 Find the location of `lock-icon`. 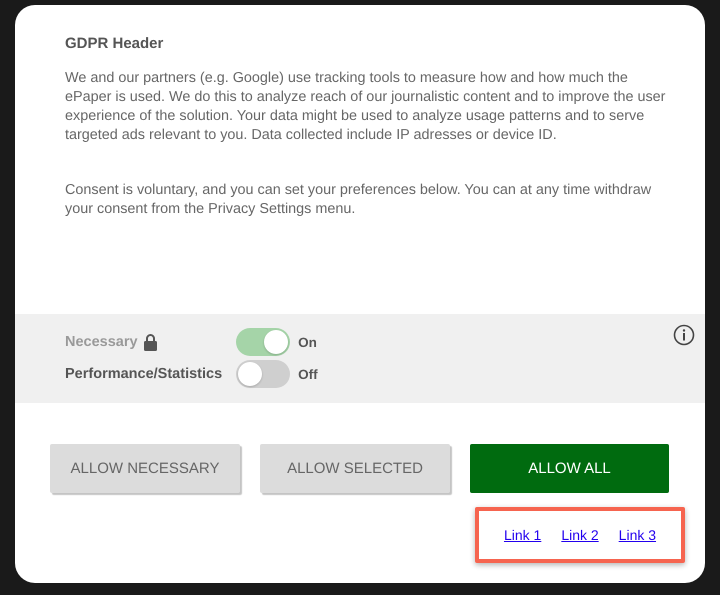

lock-icon is located at coordinates (150, 342).